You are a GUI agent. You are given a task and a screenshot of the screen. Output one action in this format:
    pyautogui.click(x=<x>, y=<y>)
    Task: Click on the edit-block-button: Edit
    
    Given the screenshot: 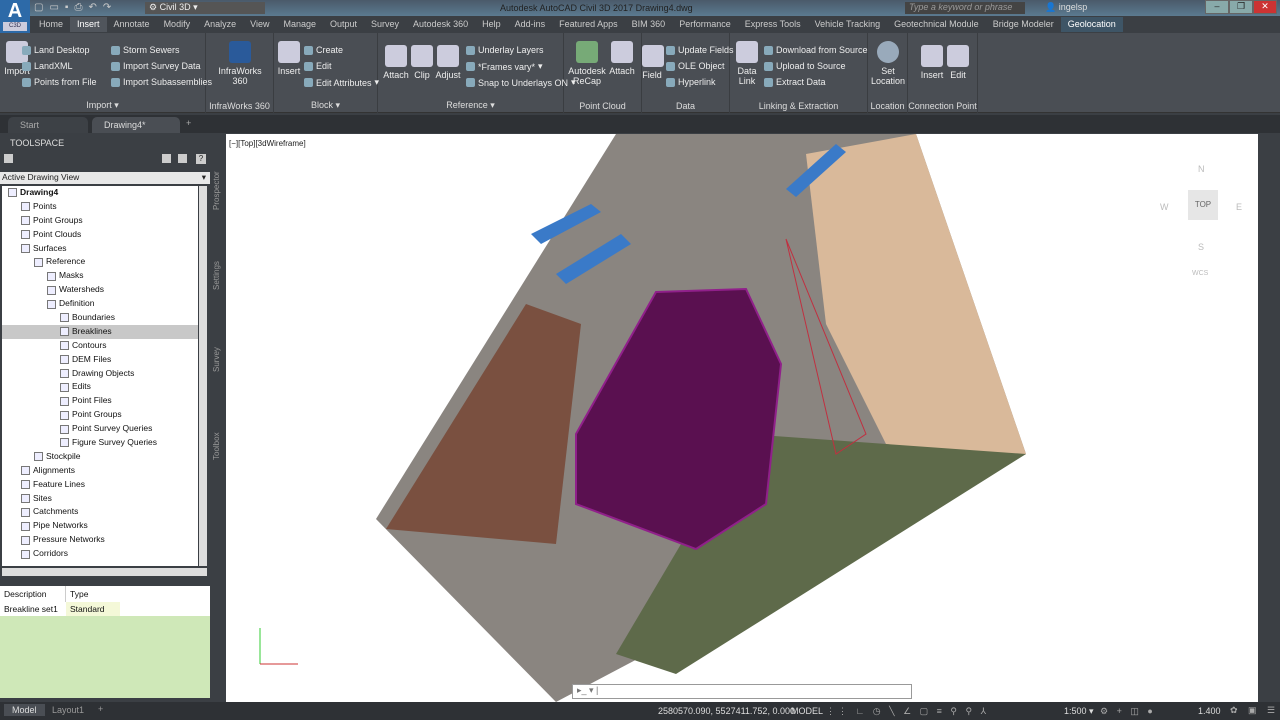 What is the action you would take?
    pyautogui.click(x=318, y=66)
    